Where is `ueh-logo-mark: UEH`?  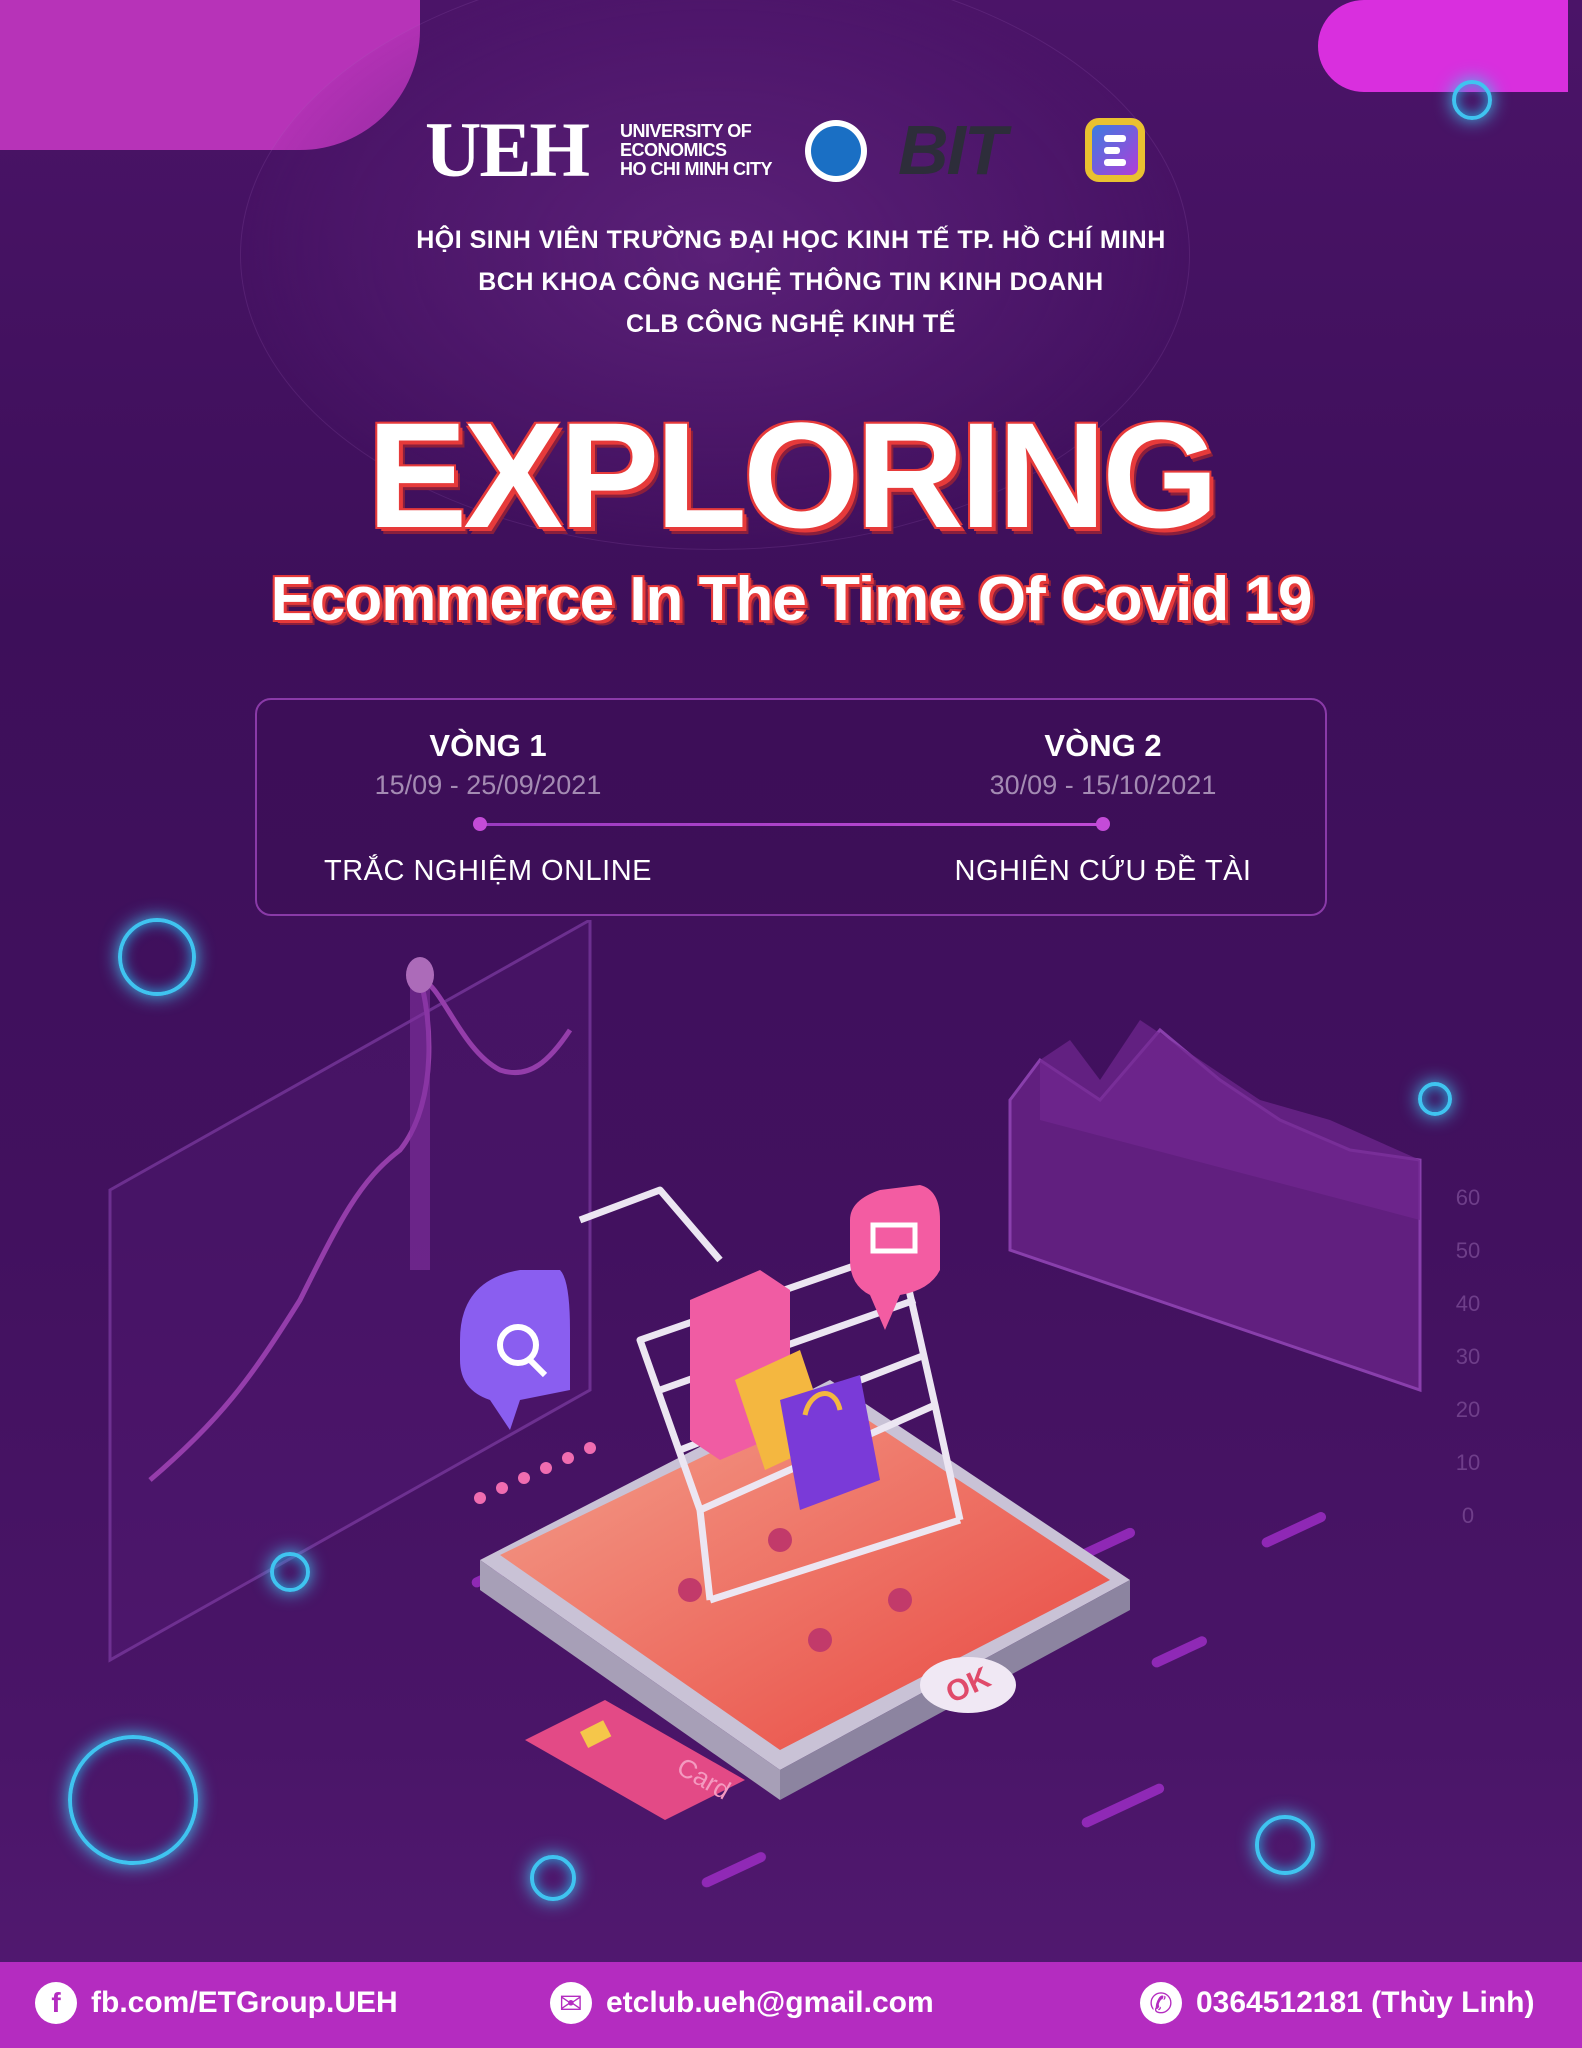 ueh-logo-mark: UEH is located at coordinates (507, 149).